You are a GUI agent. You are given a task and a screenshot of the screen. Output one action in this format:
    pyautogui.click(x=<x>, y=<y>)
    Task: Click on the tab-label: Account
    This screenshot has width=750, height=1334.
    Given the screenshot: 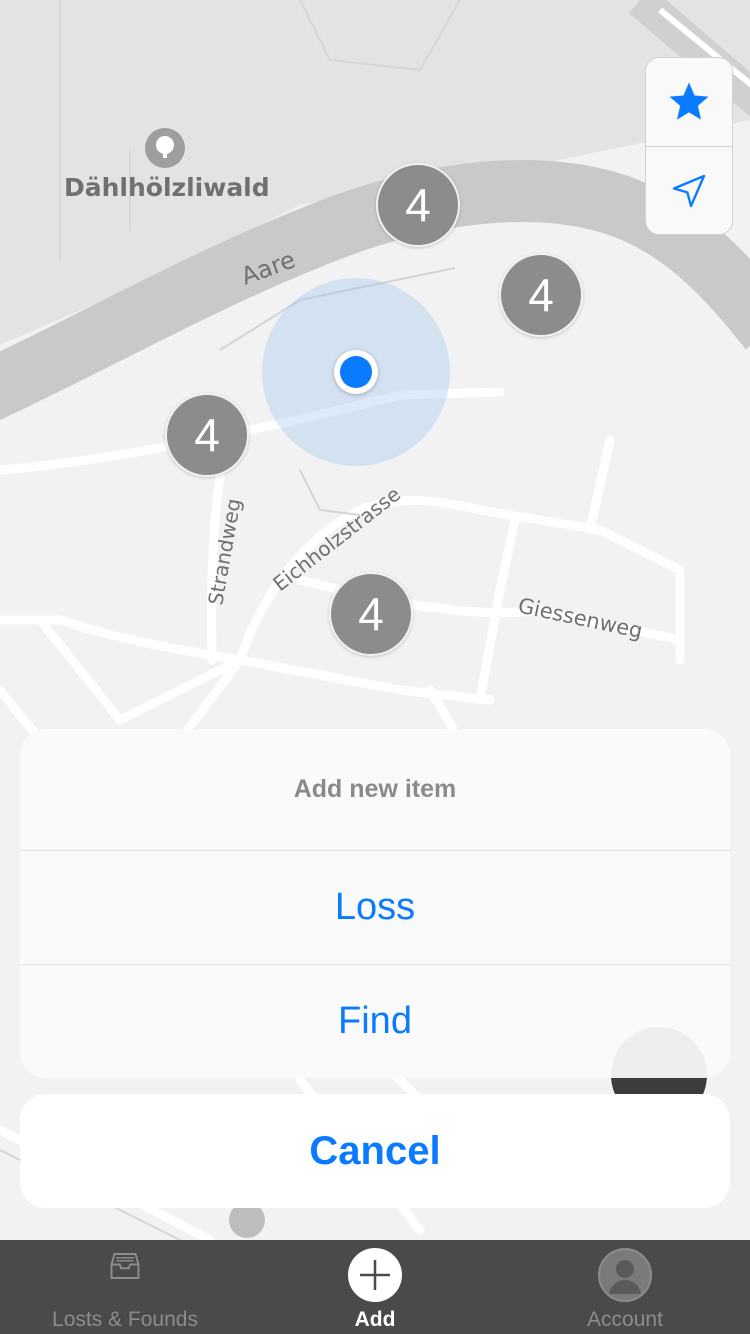 What is the action you would take?
    pyautogui.click(x=625, y=1319)
    